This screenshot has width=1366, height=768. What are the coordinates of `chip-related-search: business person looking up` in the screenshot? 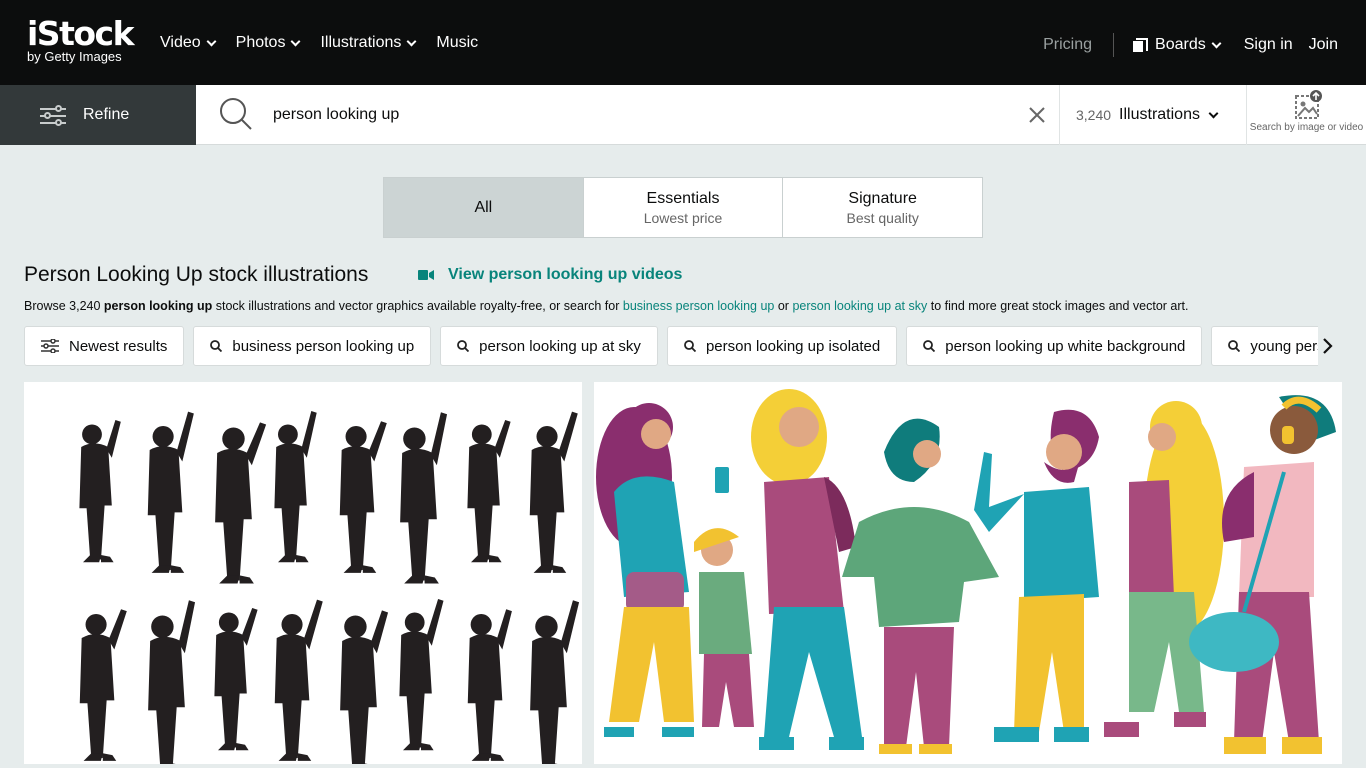 It's located at (312, 346).